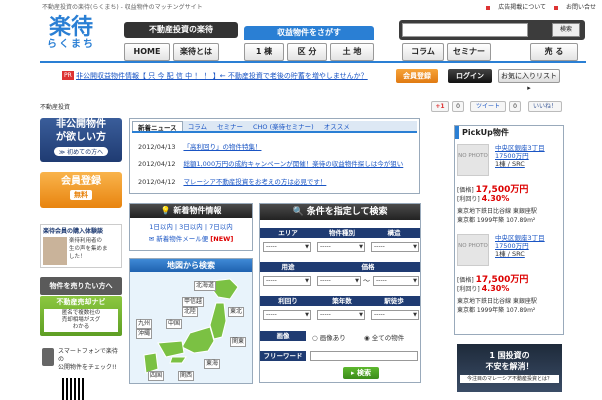  What do you see at coordinates (395, 247) in the screenshot?
I see `structure-select: -----` at bounding box center [395, 247].